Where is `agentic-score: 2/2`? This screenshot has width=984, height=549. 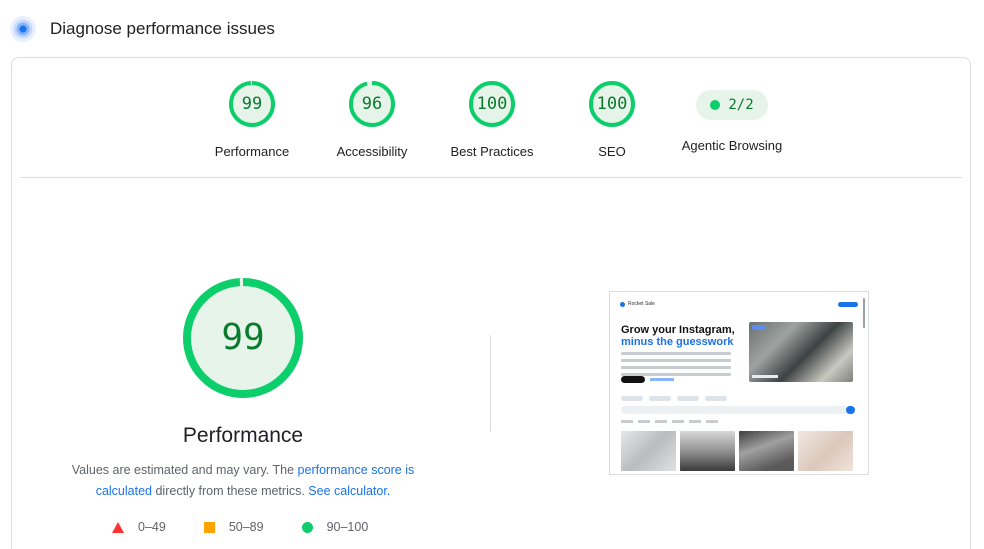 agentic-score: 2/2 is located at coordinates (741, 105).